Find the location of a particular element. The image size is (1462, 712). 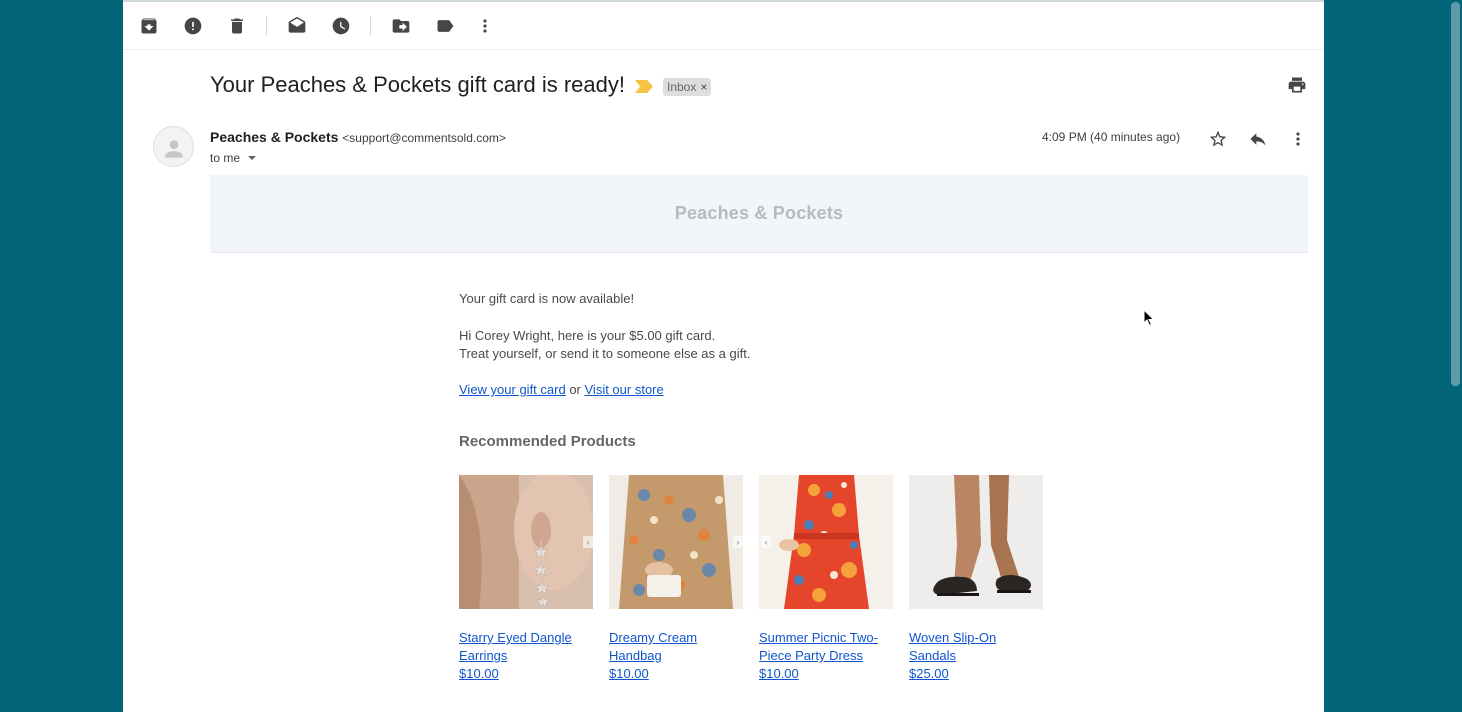

carousel-prev-icon: ‹ is located at coordinates (766, 542).